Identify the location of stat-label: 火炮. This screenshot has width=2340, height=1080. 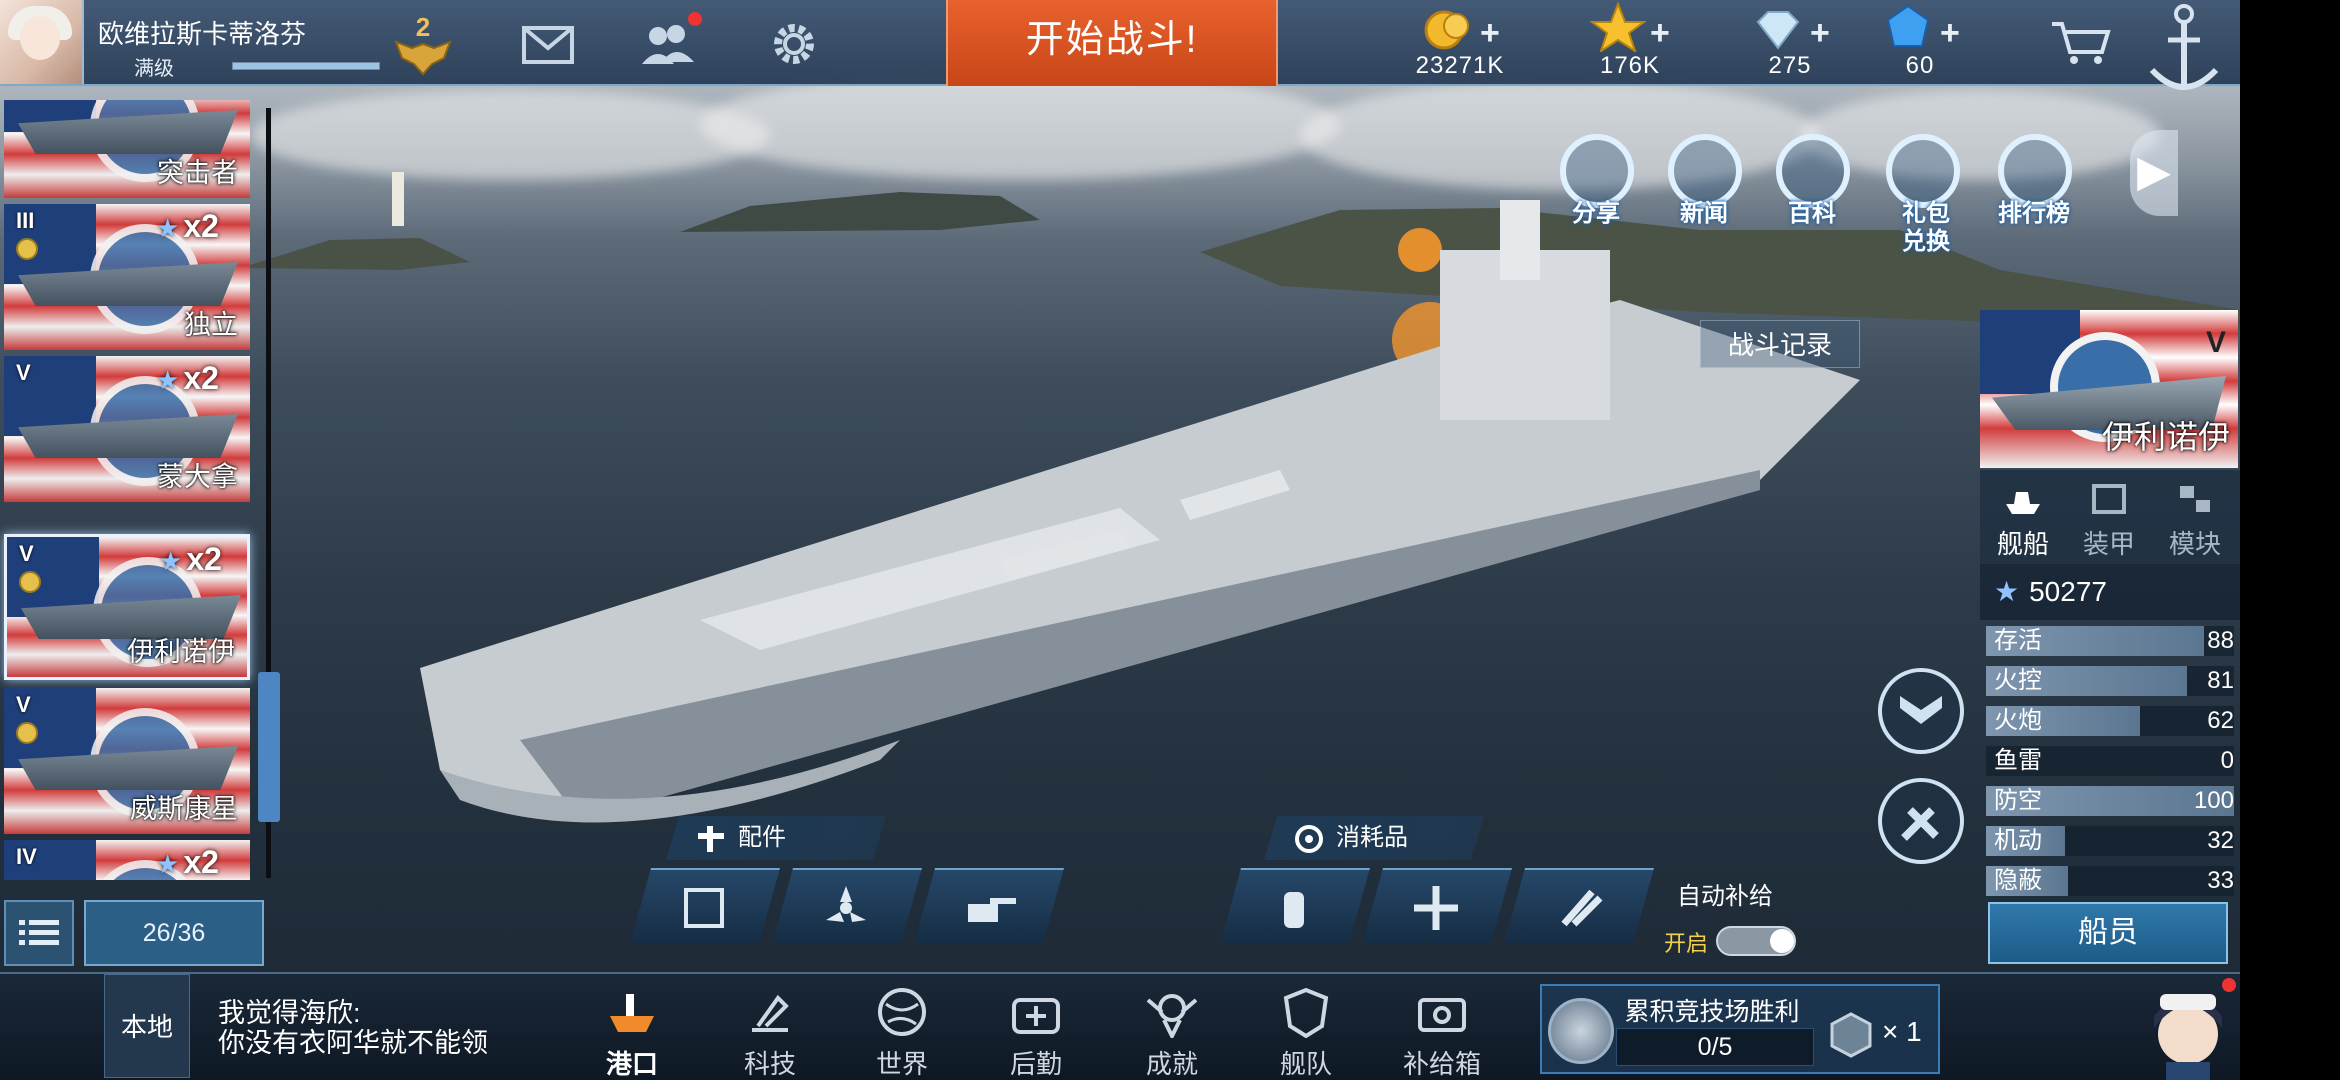
(2018, 720).